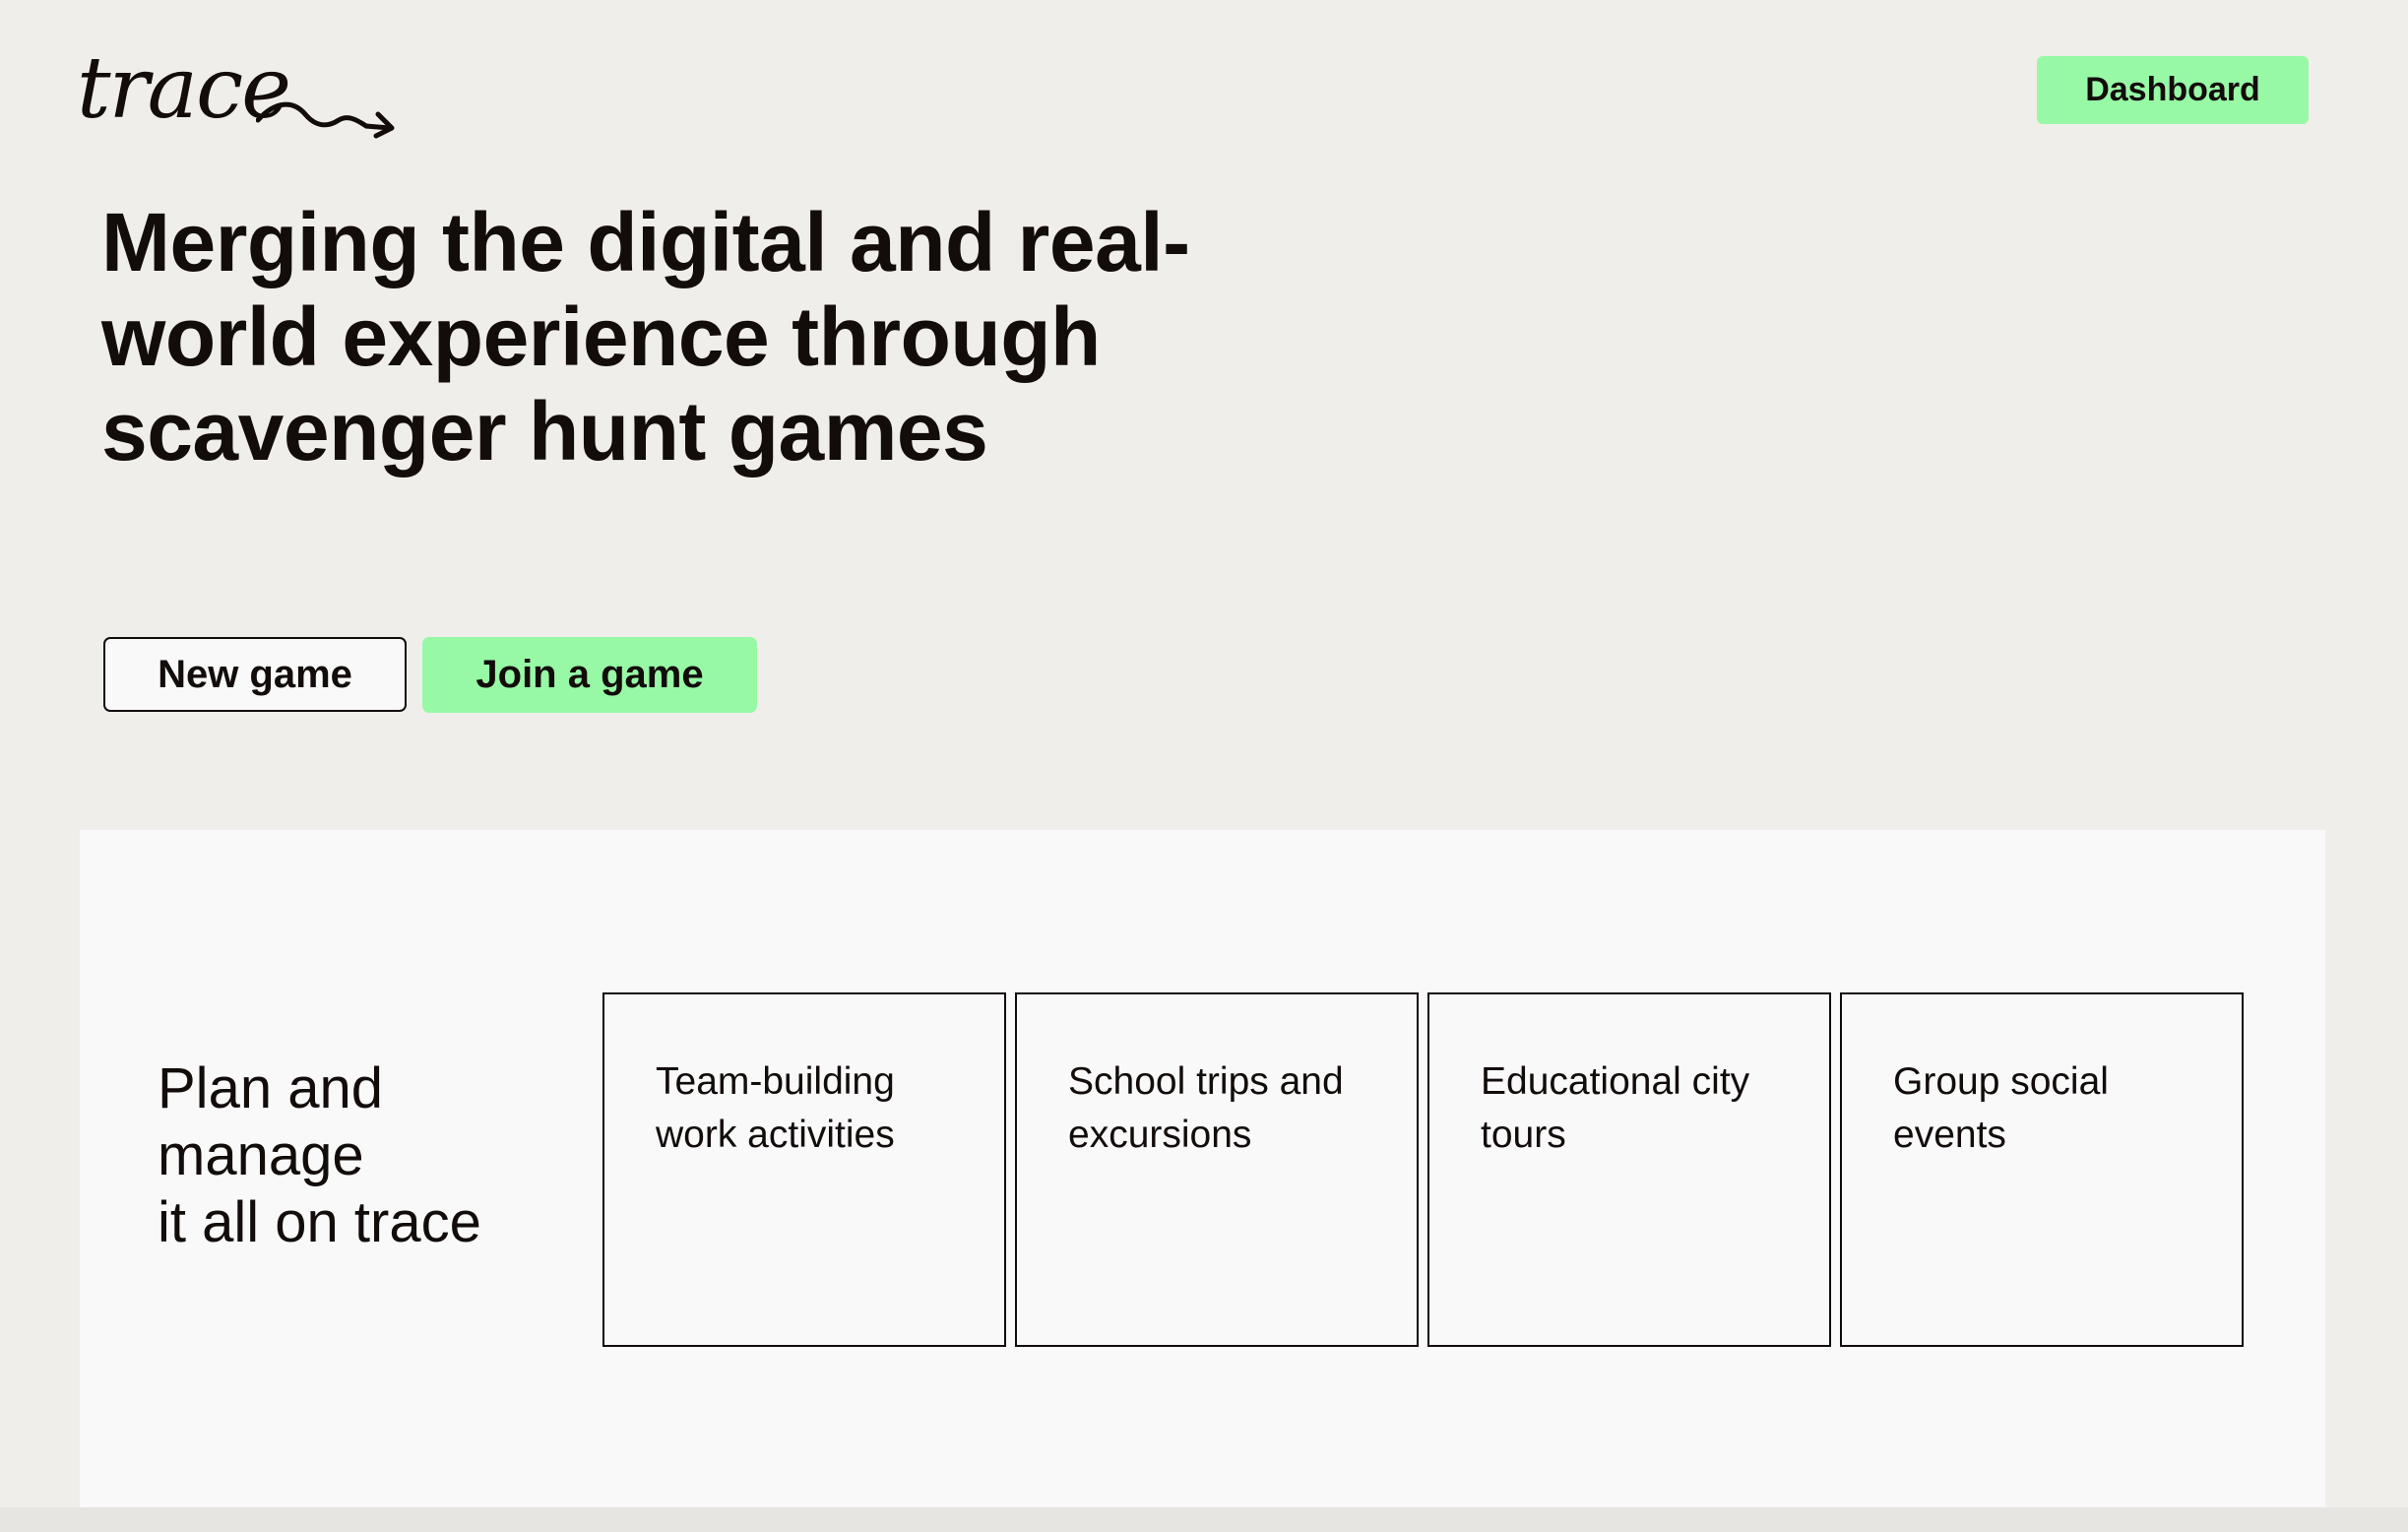  Describe the element at coordinates (1949, 1135) in the screenshot. I see `card-label-line: events` at that location.